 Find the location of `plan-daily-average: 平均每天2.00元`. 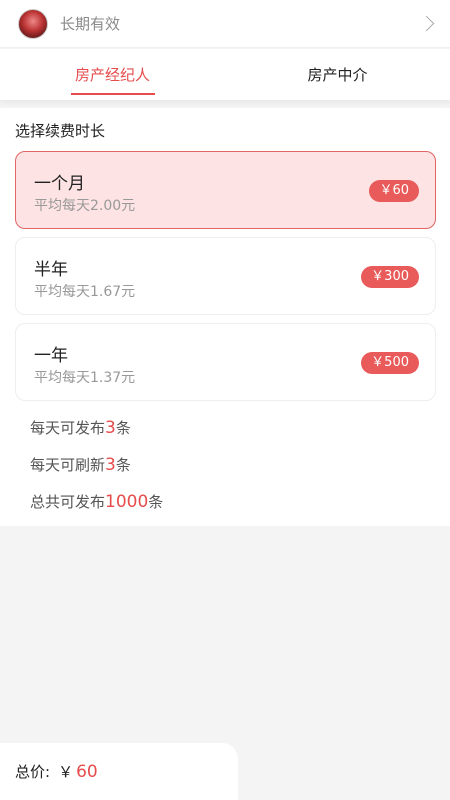

plan-daily-average: 平均每天2.00元 is located at coordinates (85, 206).